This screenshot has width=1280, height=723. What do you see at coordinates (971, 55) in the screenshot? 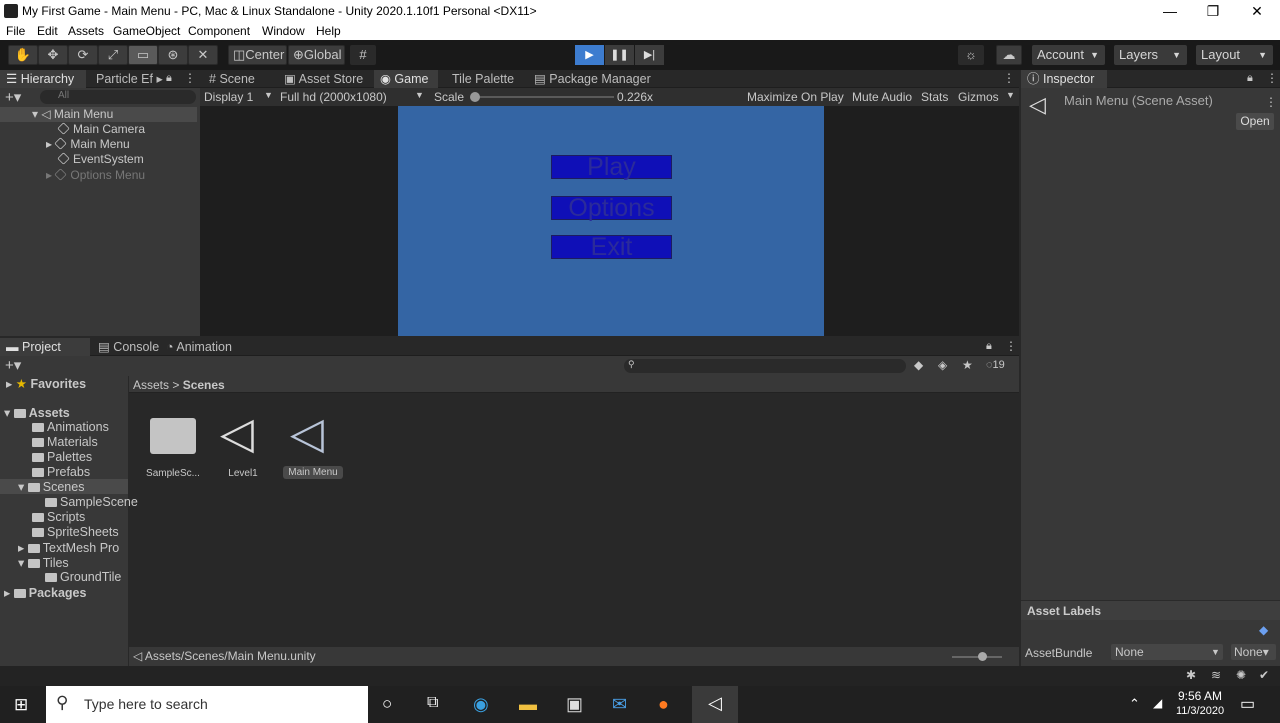
I see `collab-icon: ☼` at bounding box center [971, 55].